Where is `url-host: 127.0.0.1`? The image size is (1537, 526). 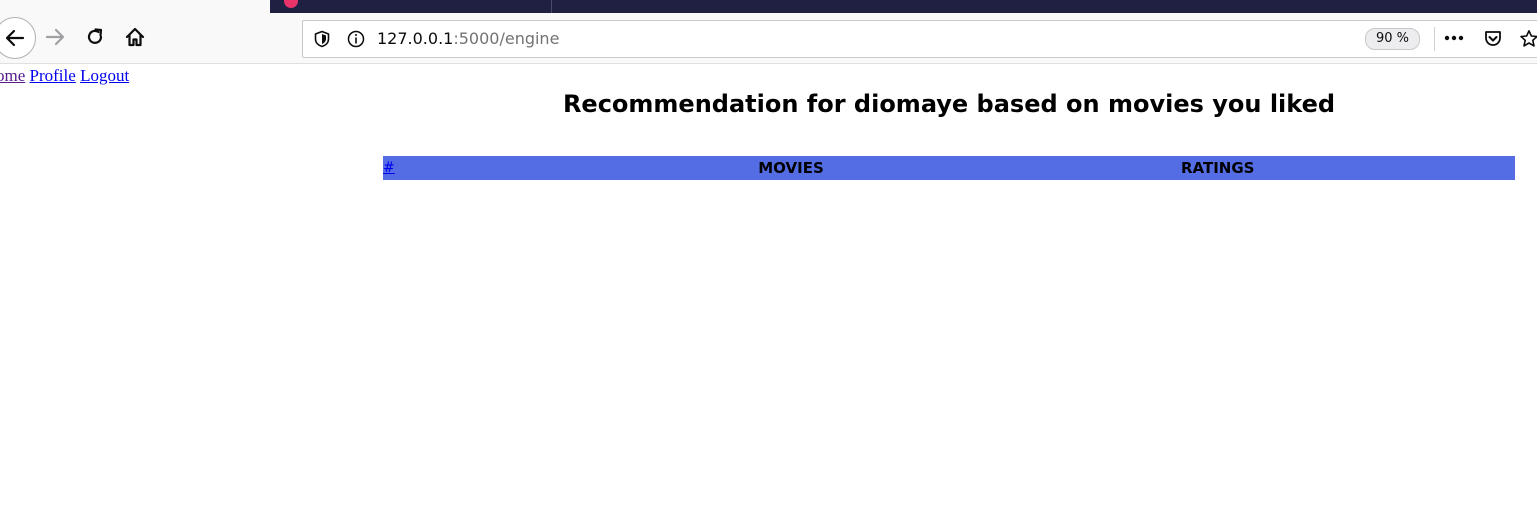 url-host: 127.0.0.1 is located at coordinates (415, 38).